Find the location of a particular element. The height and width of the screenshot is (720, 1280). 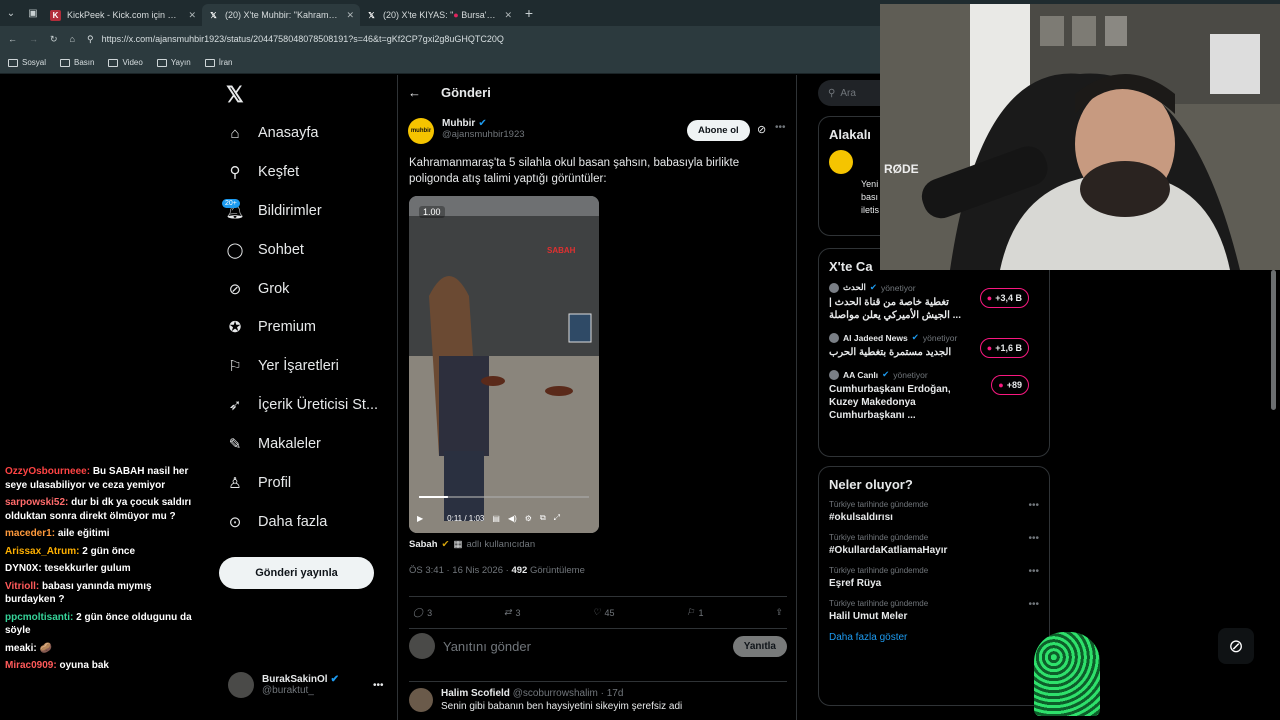

bookmark-folder: Video is located at coordinates (125, 62).